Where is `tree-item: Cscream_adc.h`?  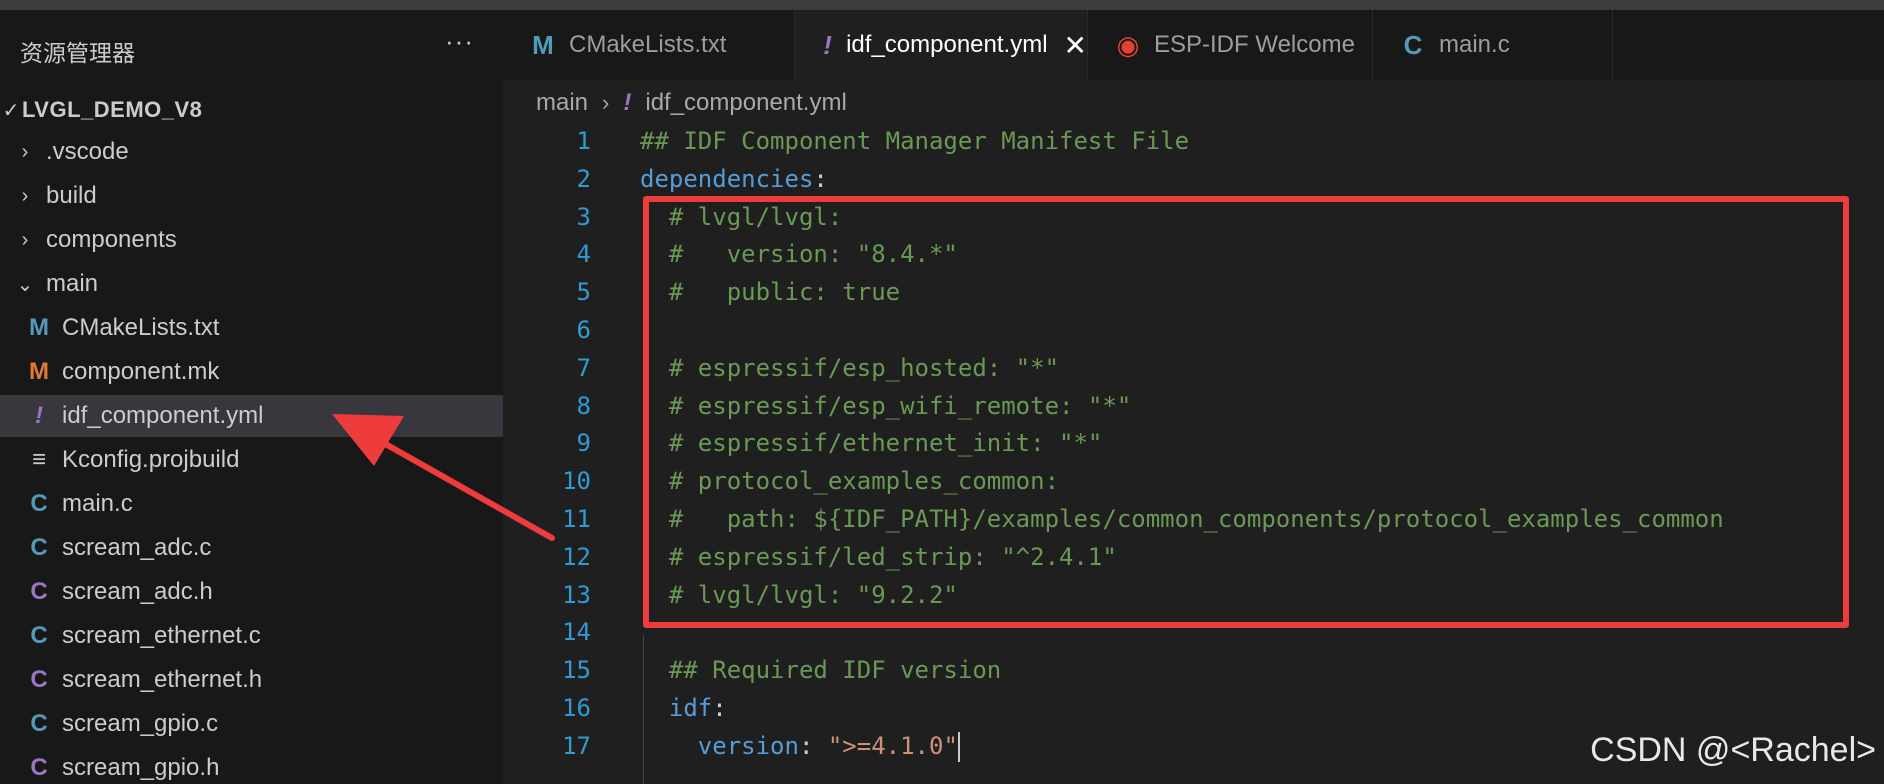 tree-item: Cscream_adc.h is located at coordinates (251, 592).